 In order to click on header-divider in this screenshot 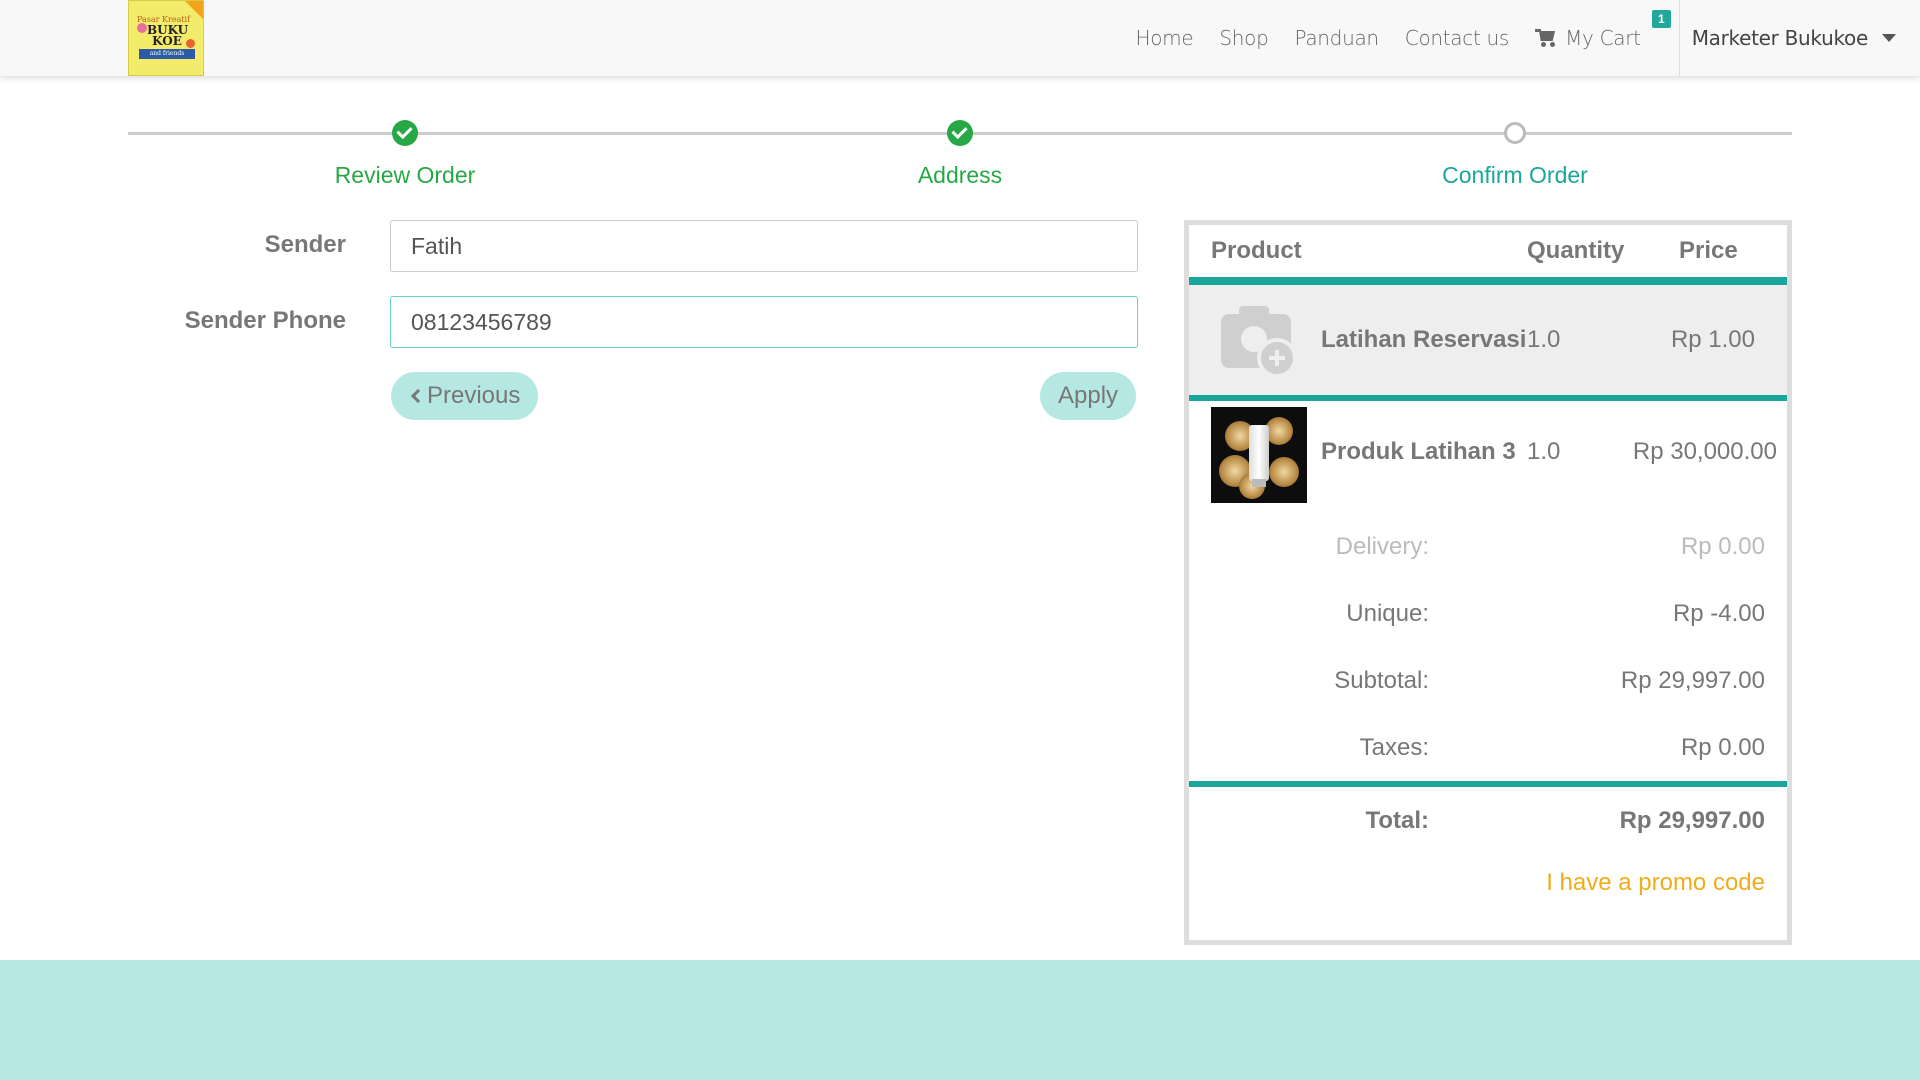, I will do `click(1488, 281)`.